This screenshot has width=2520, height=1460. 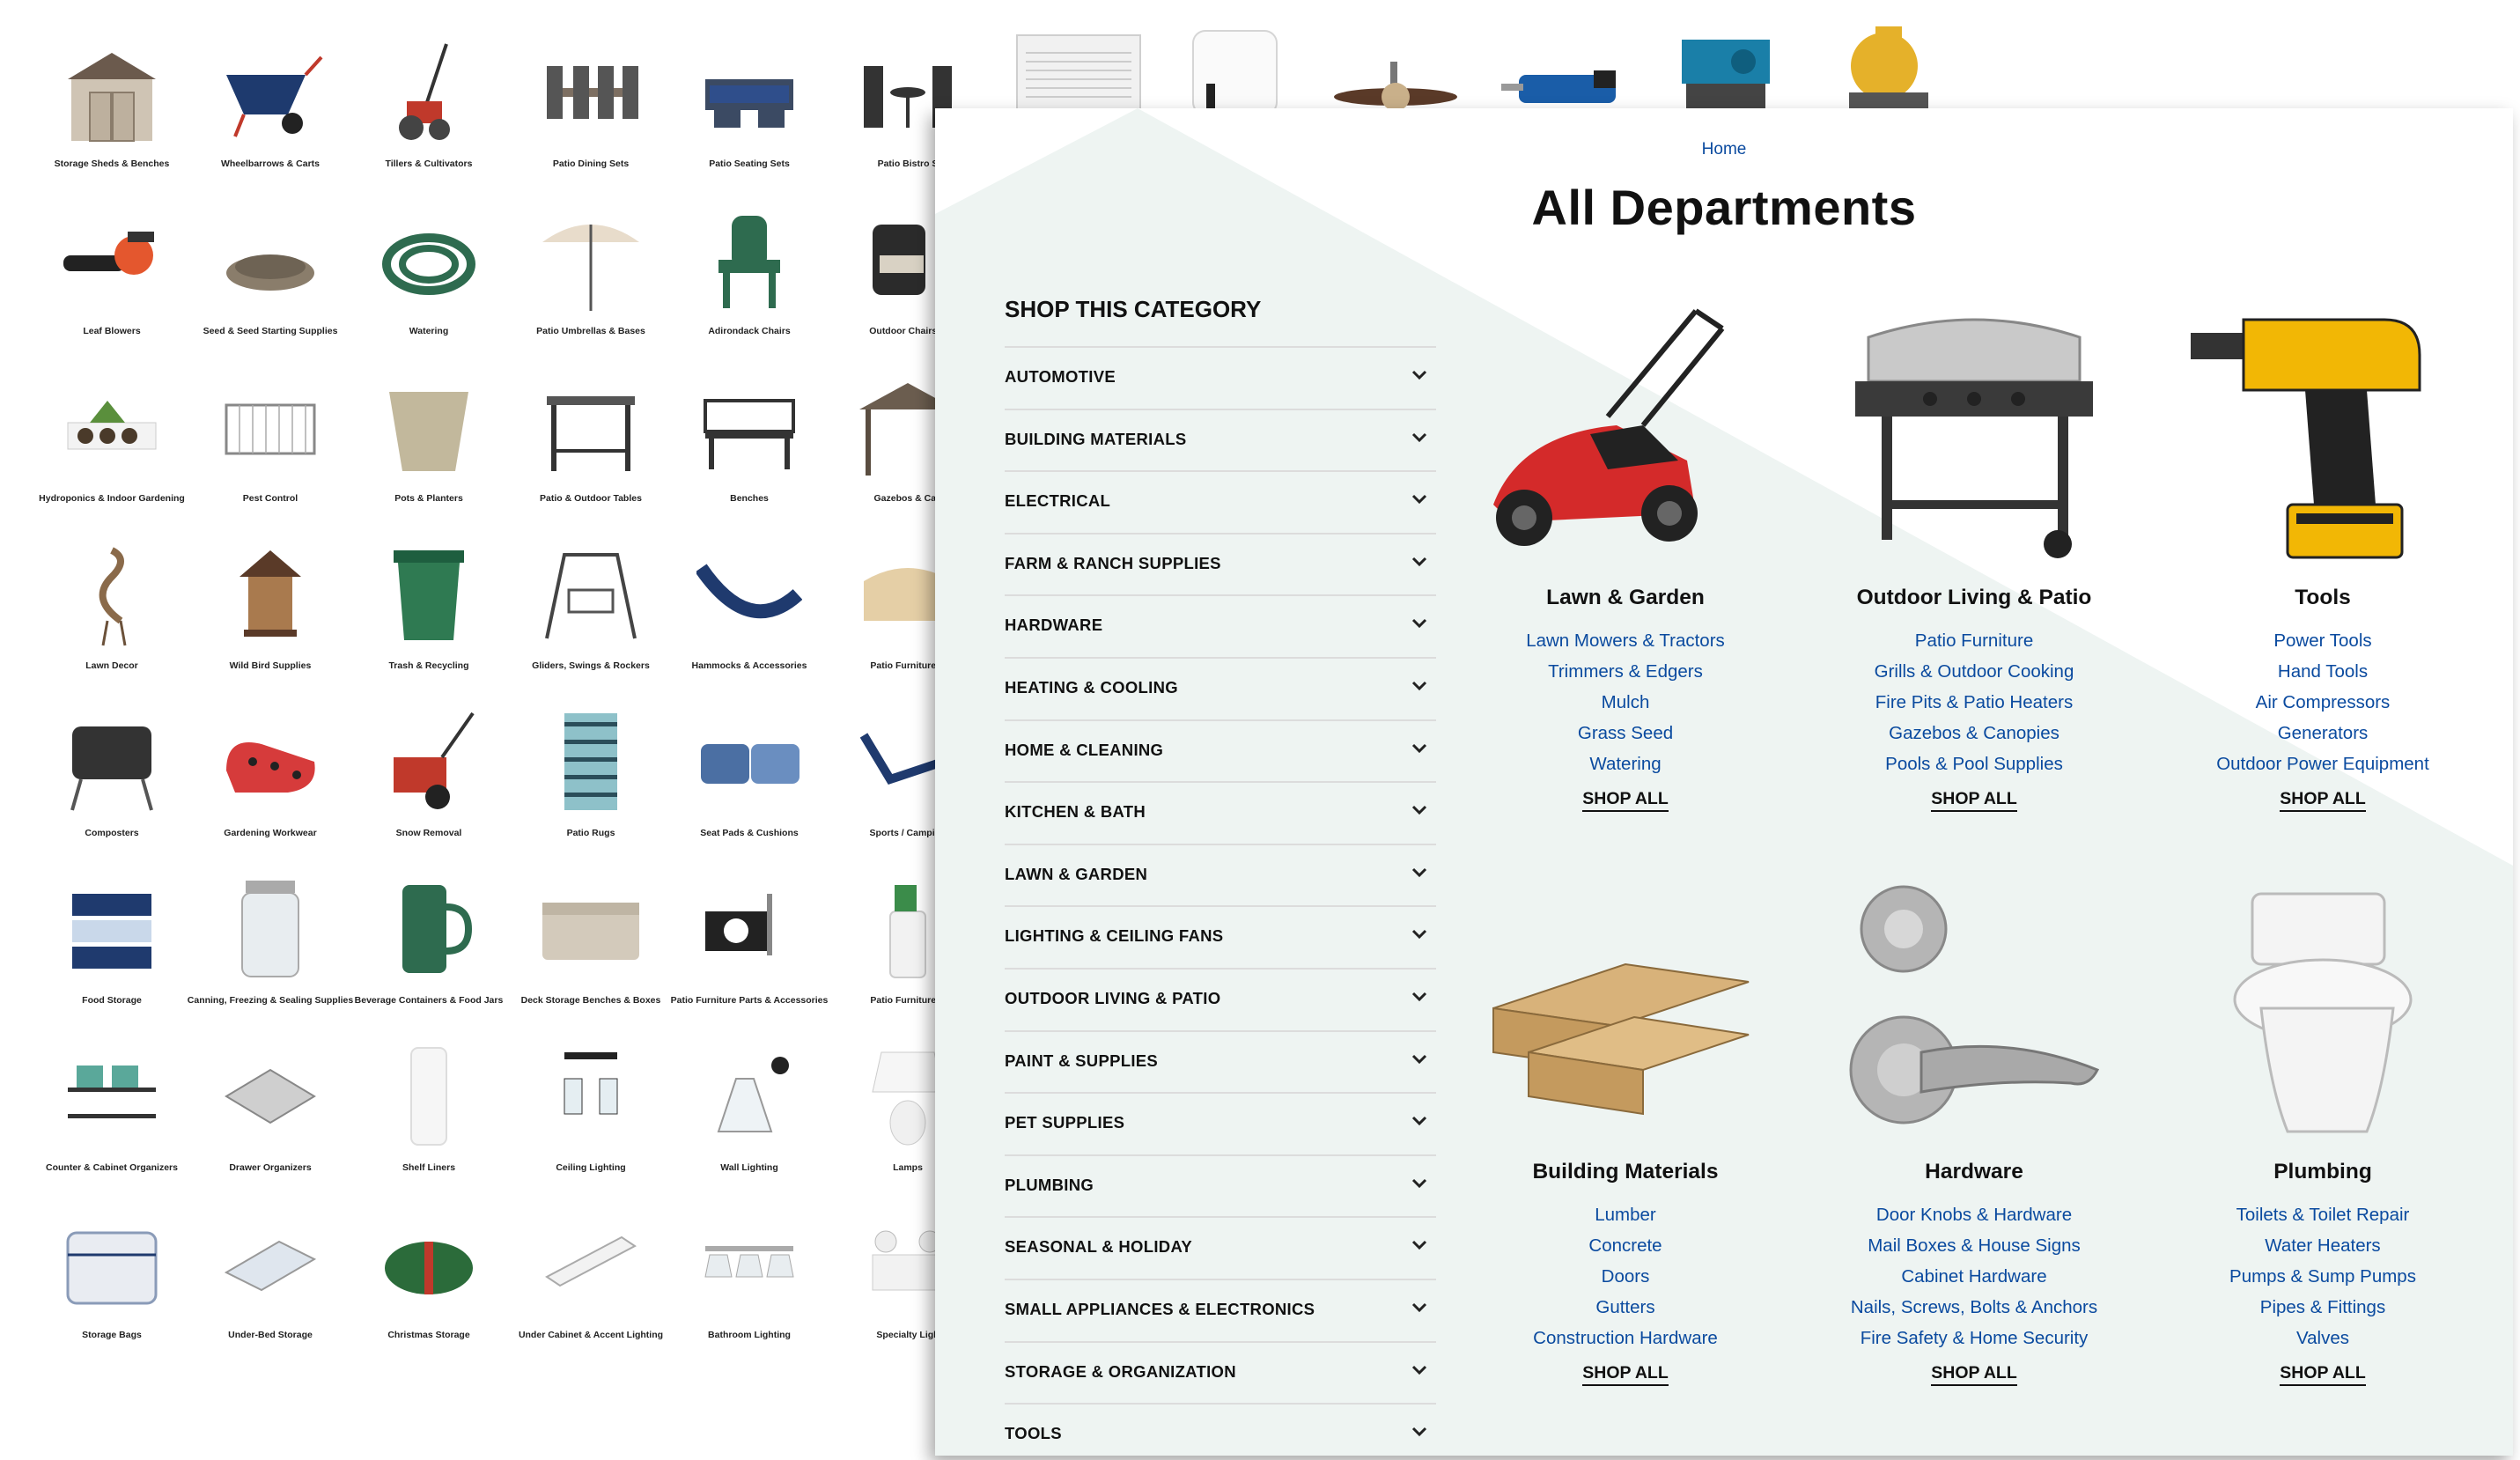 I want to click on department-link: Pumps & Sump Pumps, so click(x=2322, y=1276).